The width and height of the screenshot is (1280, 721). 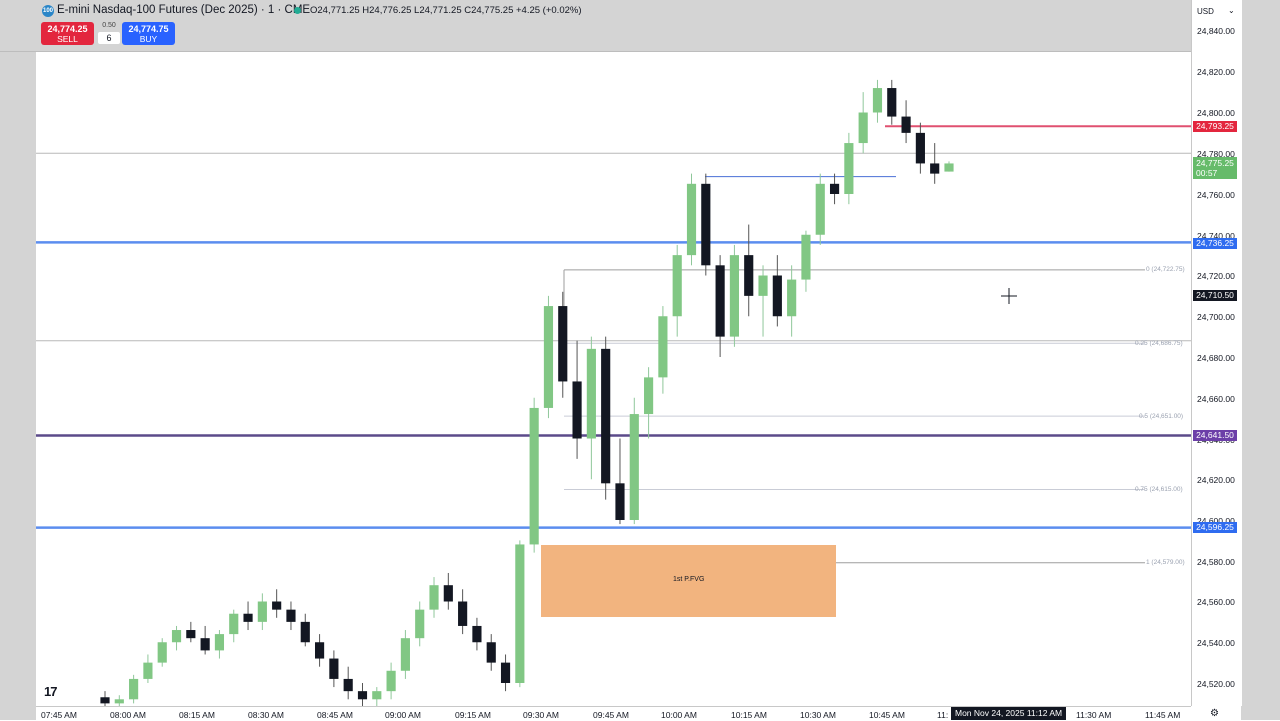 I want to click on tradingview-logo: 17, so click(x=51, y=691).